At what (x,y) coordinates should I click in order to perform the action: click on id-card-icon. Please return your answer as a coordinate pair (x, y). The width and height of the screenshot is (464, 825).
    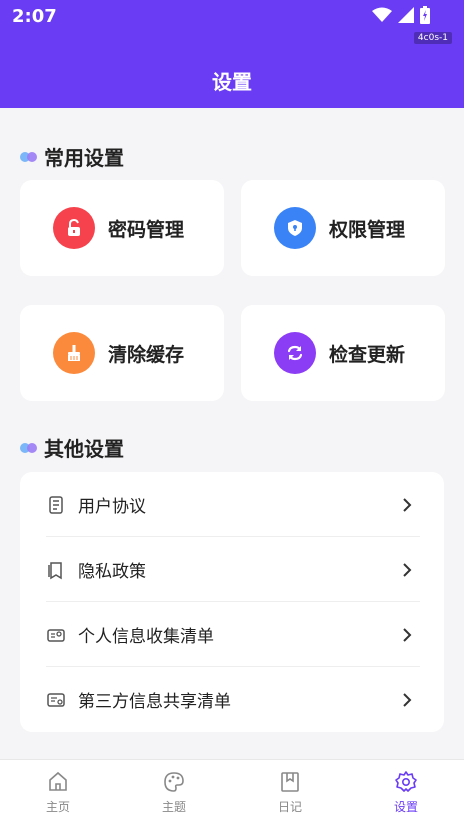
    Looking at the image, I should click on (56, 635).